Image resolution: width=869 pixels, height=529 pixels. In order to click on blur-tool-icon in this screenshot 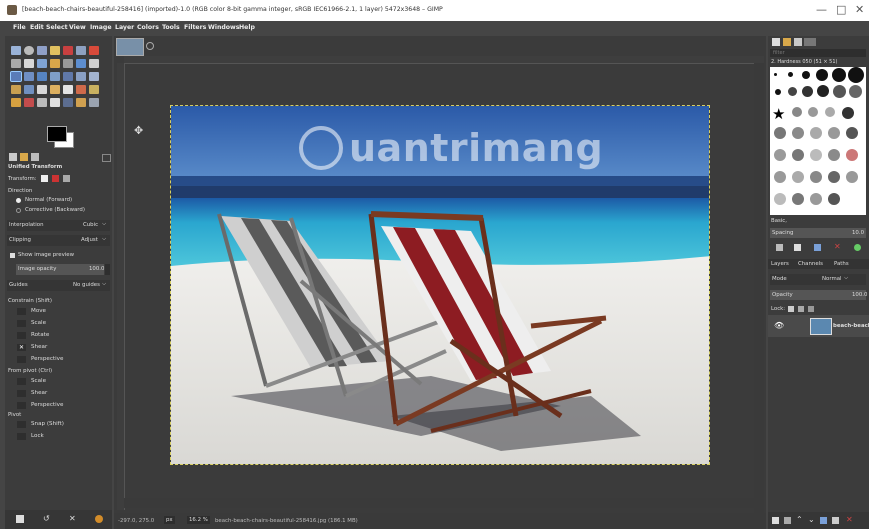, I will do `click(94, 102)`.